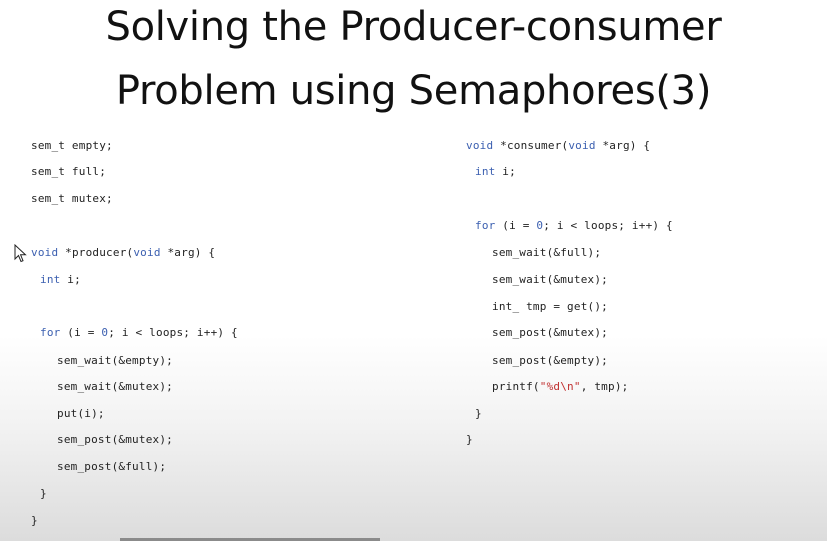 Image resolution: width=827 pixels, height=541 pixels. Describe the element at coordinates (123, 252) in the screenshot. I see `code-line: void *producer(void *arg) {` at that location.